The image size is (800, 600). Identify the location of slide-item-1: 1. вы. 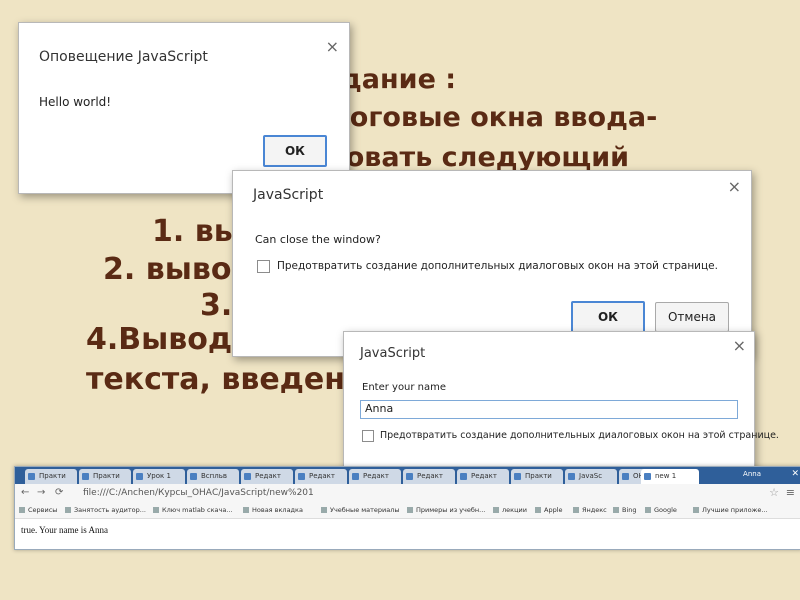
(196, 231).